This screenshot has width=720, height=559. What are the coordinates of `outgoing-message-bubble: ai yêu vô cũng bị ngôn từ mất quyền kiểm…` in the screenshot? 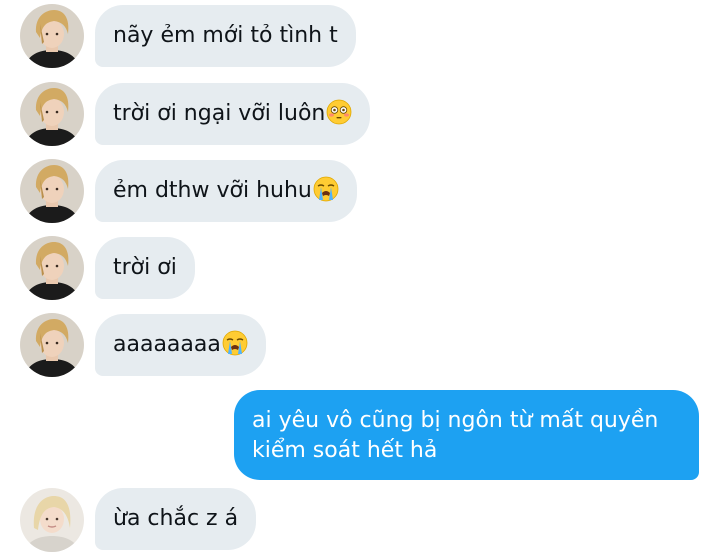 It's located at (466, 435).